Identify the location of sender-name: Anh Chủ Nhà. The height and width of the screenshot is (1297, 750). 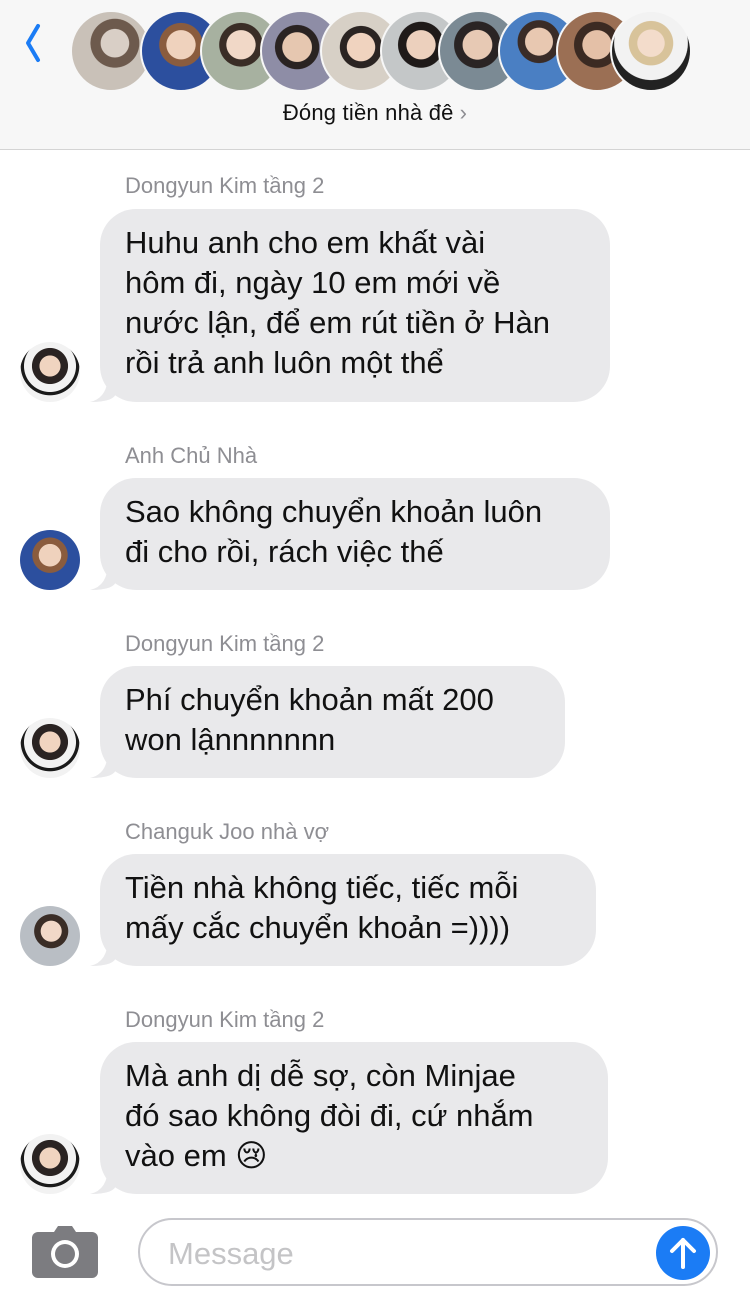
(191, 455).